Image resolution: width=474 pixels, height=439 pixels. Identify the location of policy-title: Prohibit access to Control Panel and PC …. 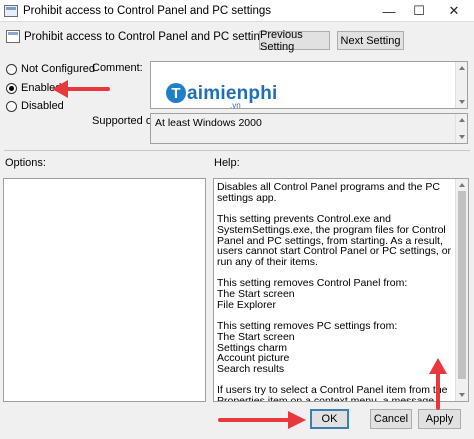
(148, 37).